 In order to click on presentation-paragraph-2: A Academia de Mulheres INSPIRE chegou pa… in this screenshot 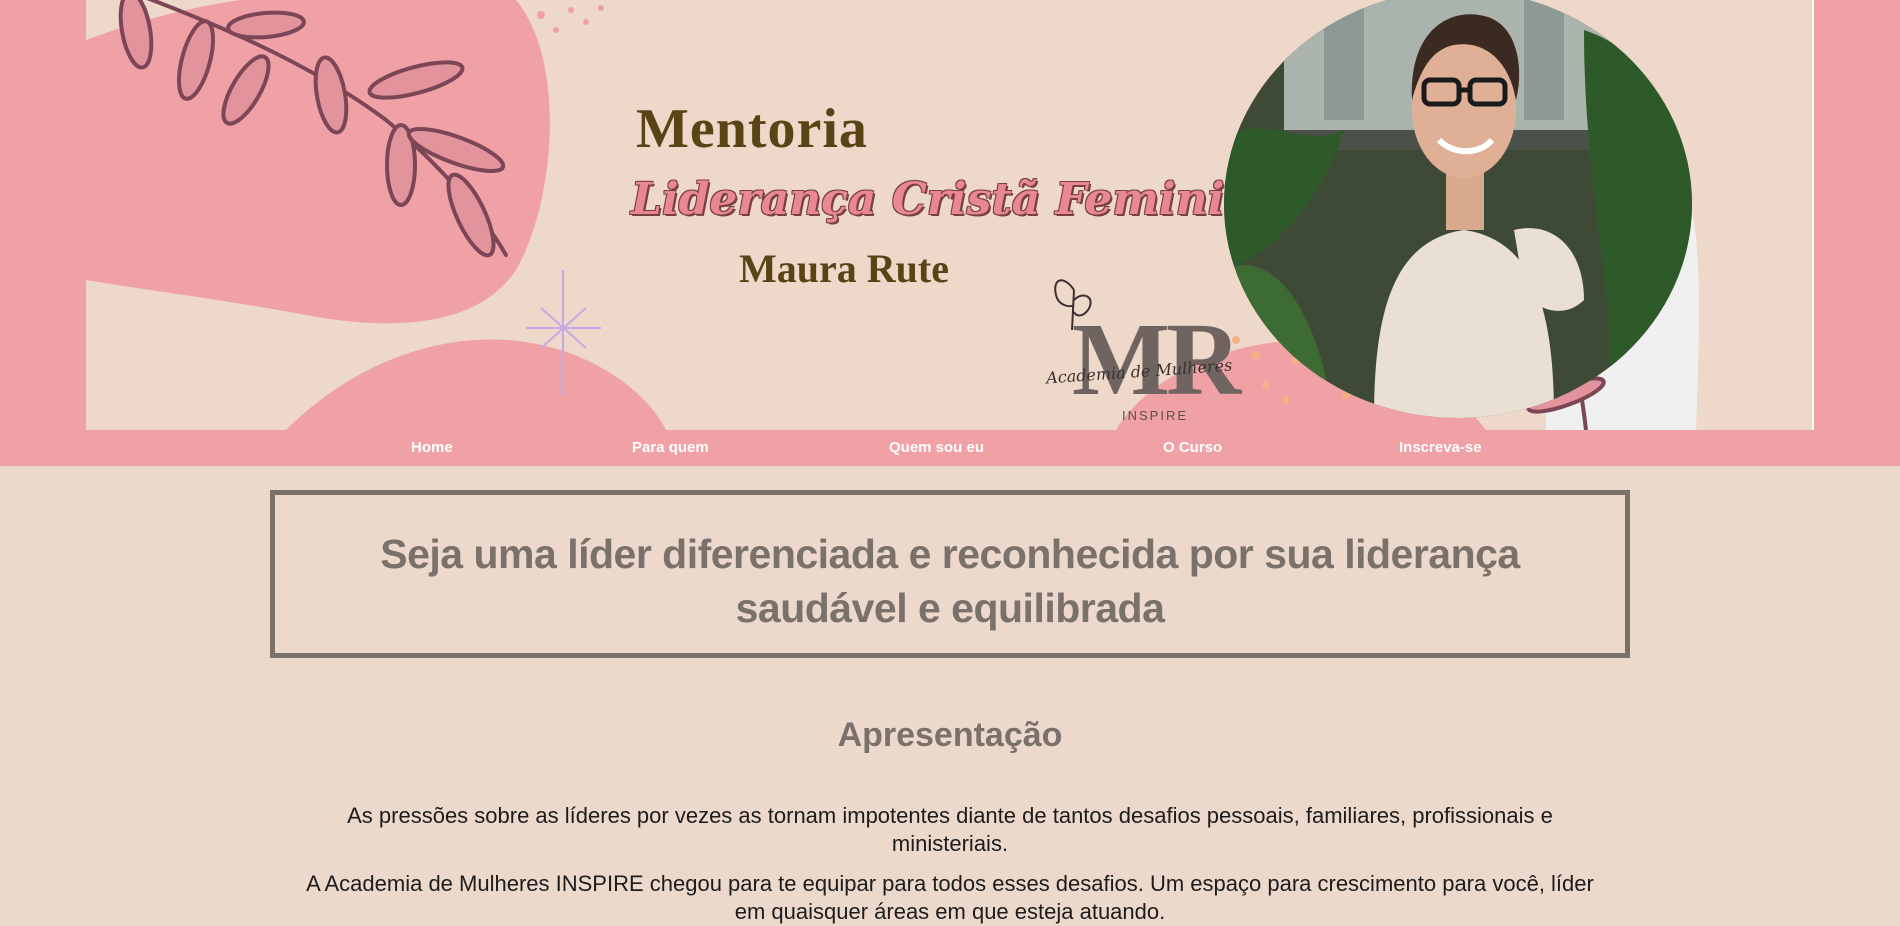, I will do `click(950, 898)`.